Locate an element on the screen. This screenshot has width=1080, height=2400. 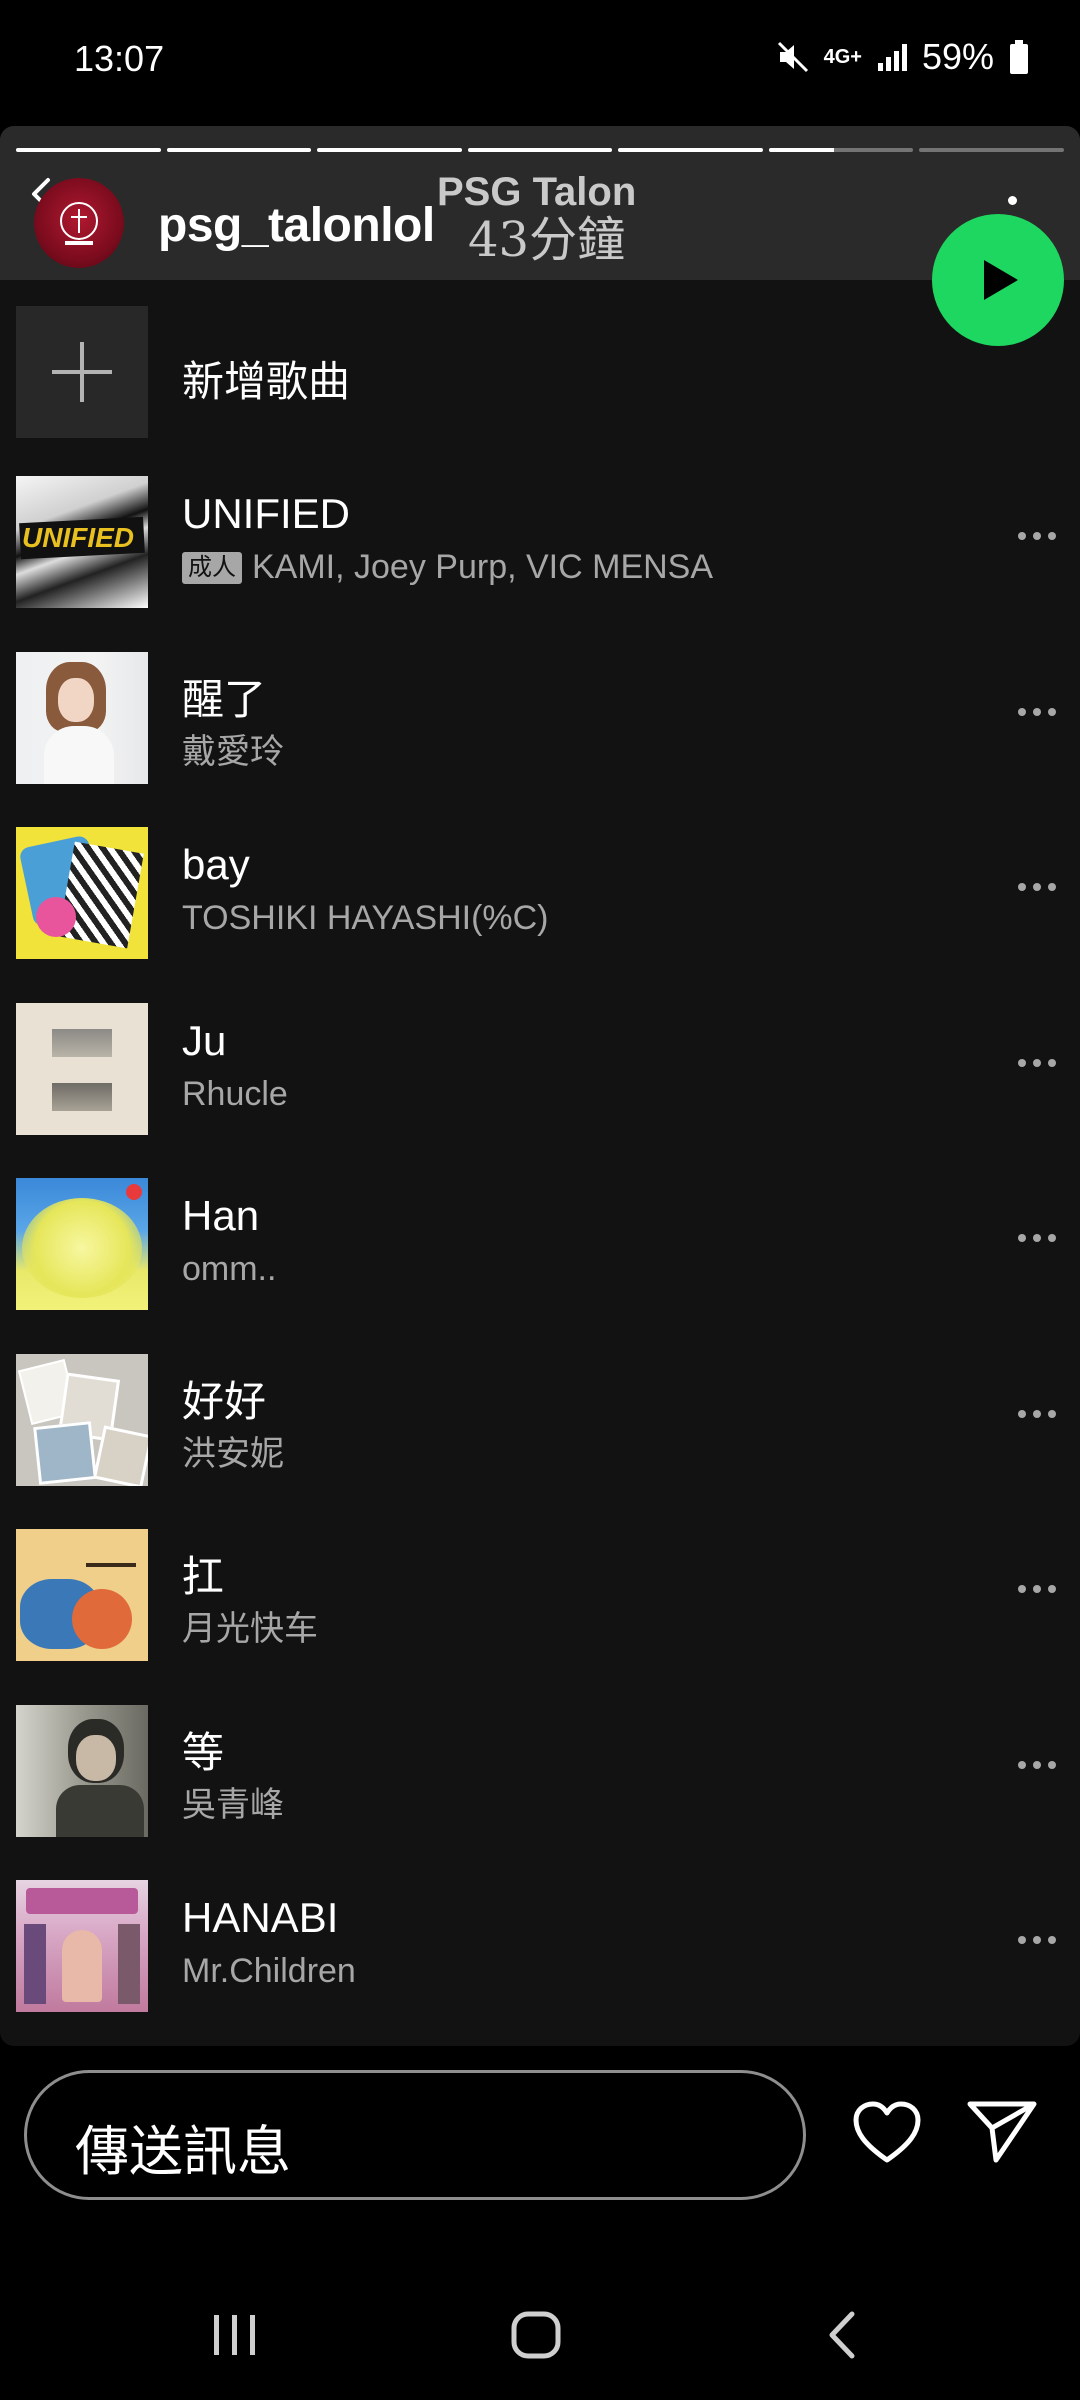
plus-icon is located at coordinates (82, 372).